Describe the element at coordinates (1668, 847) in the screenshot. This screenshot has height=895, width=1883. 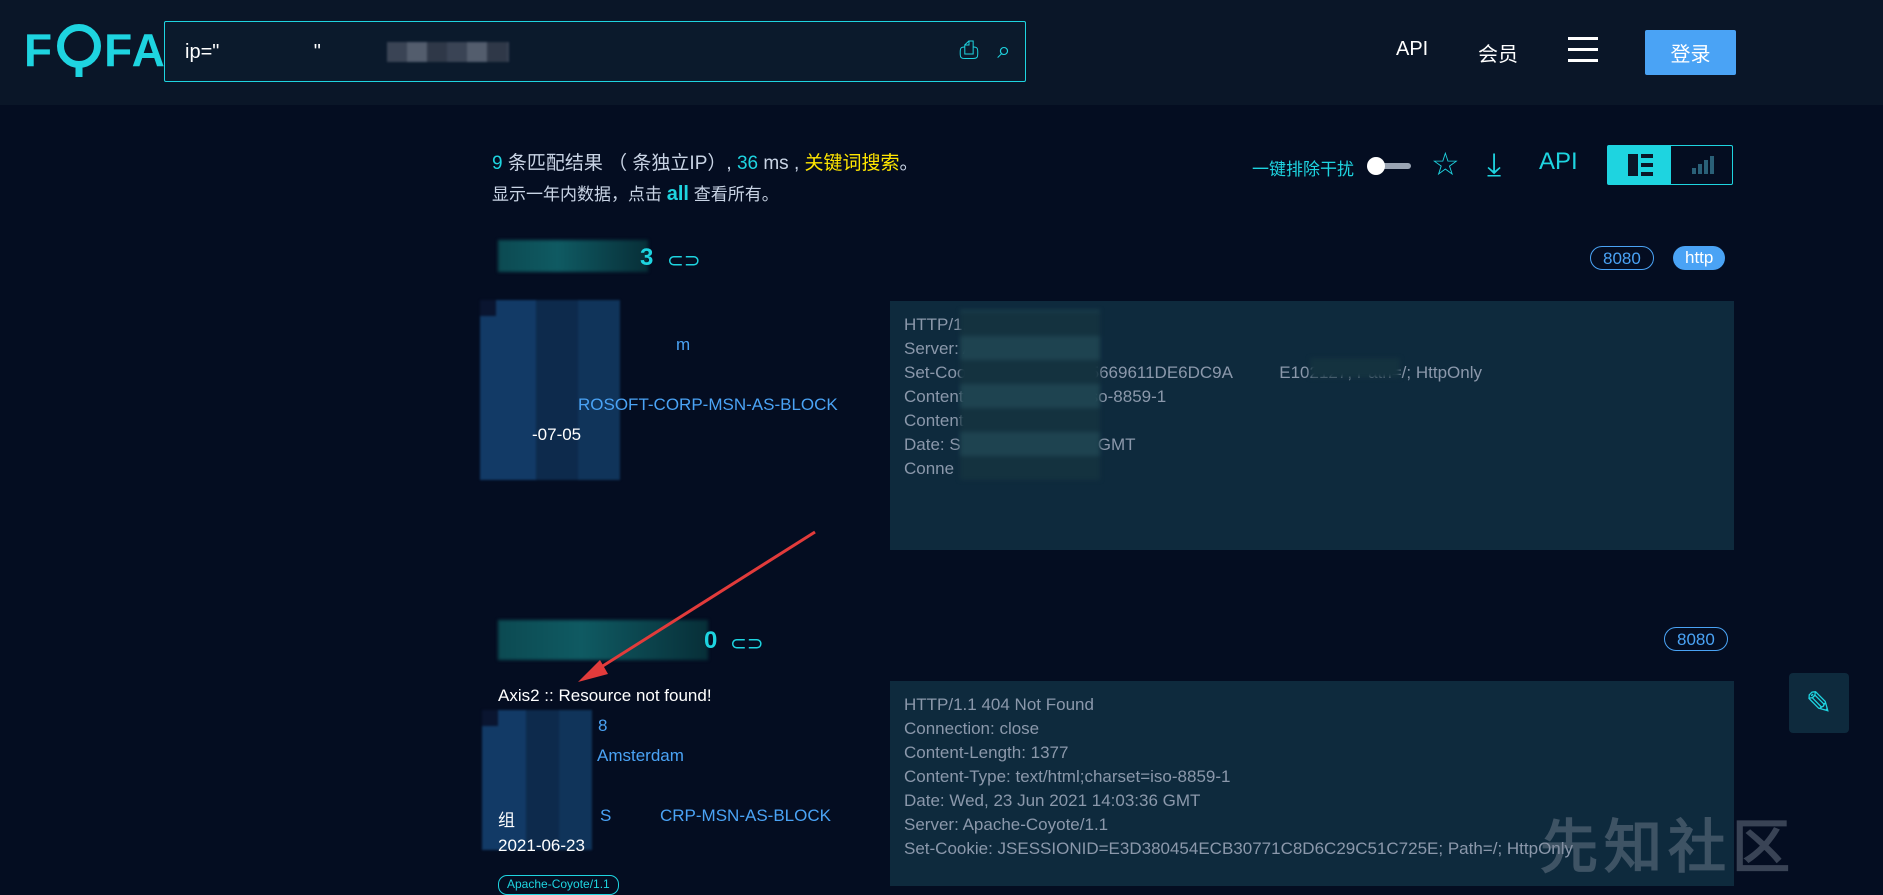
I see `watermark-text: 先知社区` at that location.